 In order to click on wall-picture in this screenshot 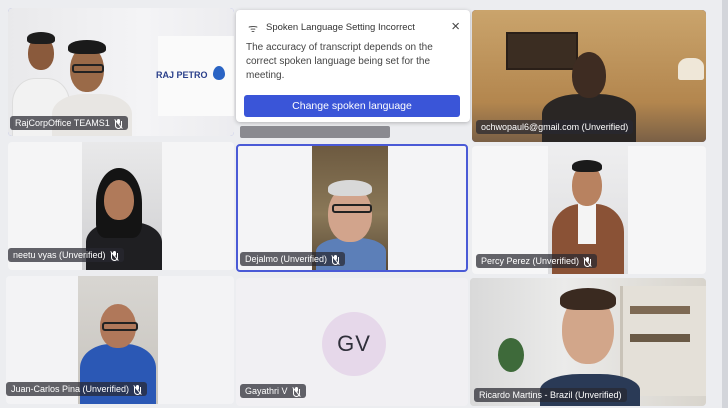, I will do `click(542, 51)`.